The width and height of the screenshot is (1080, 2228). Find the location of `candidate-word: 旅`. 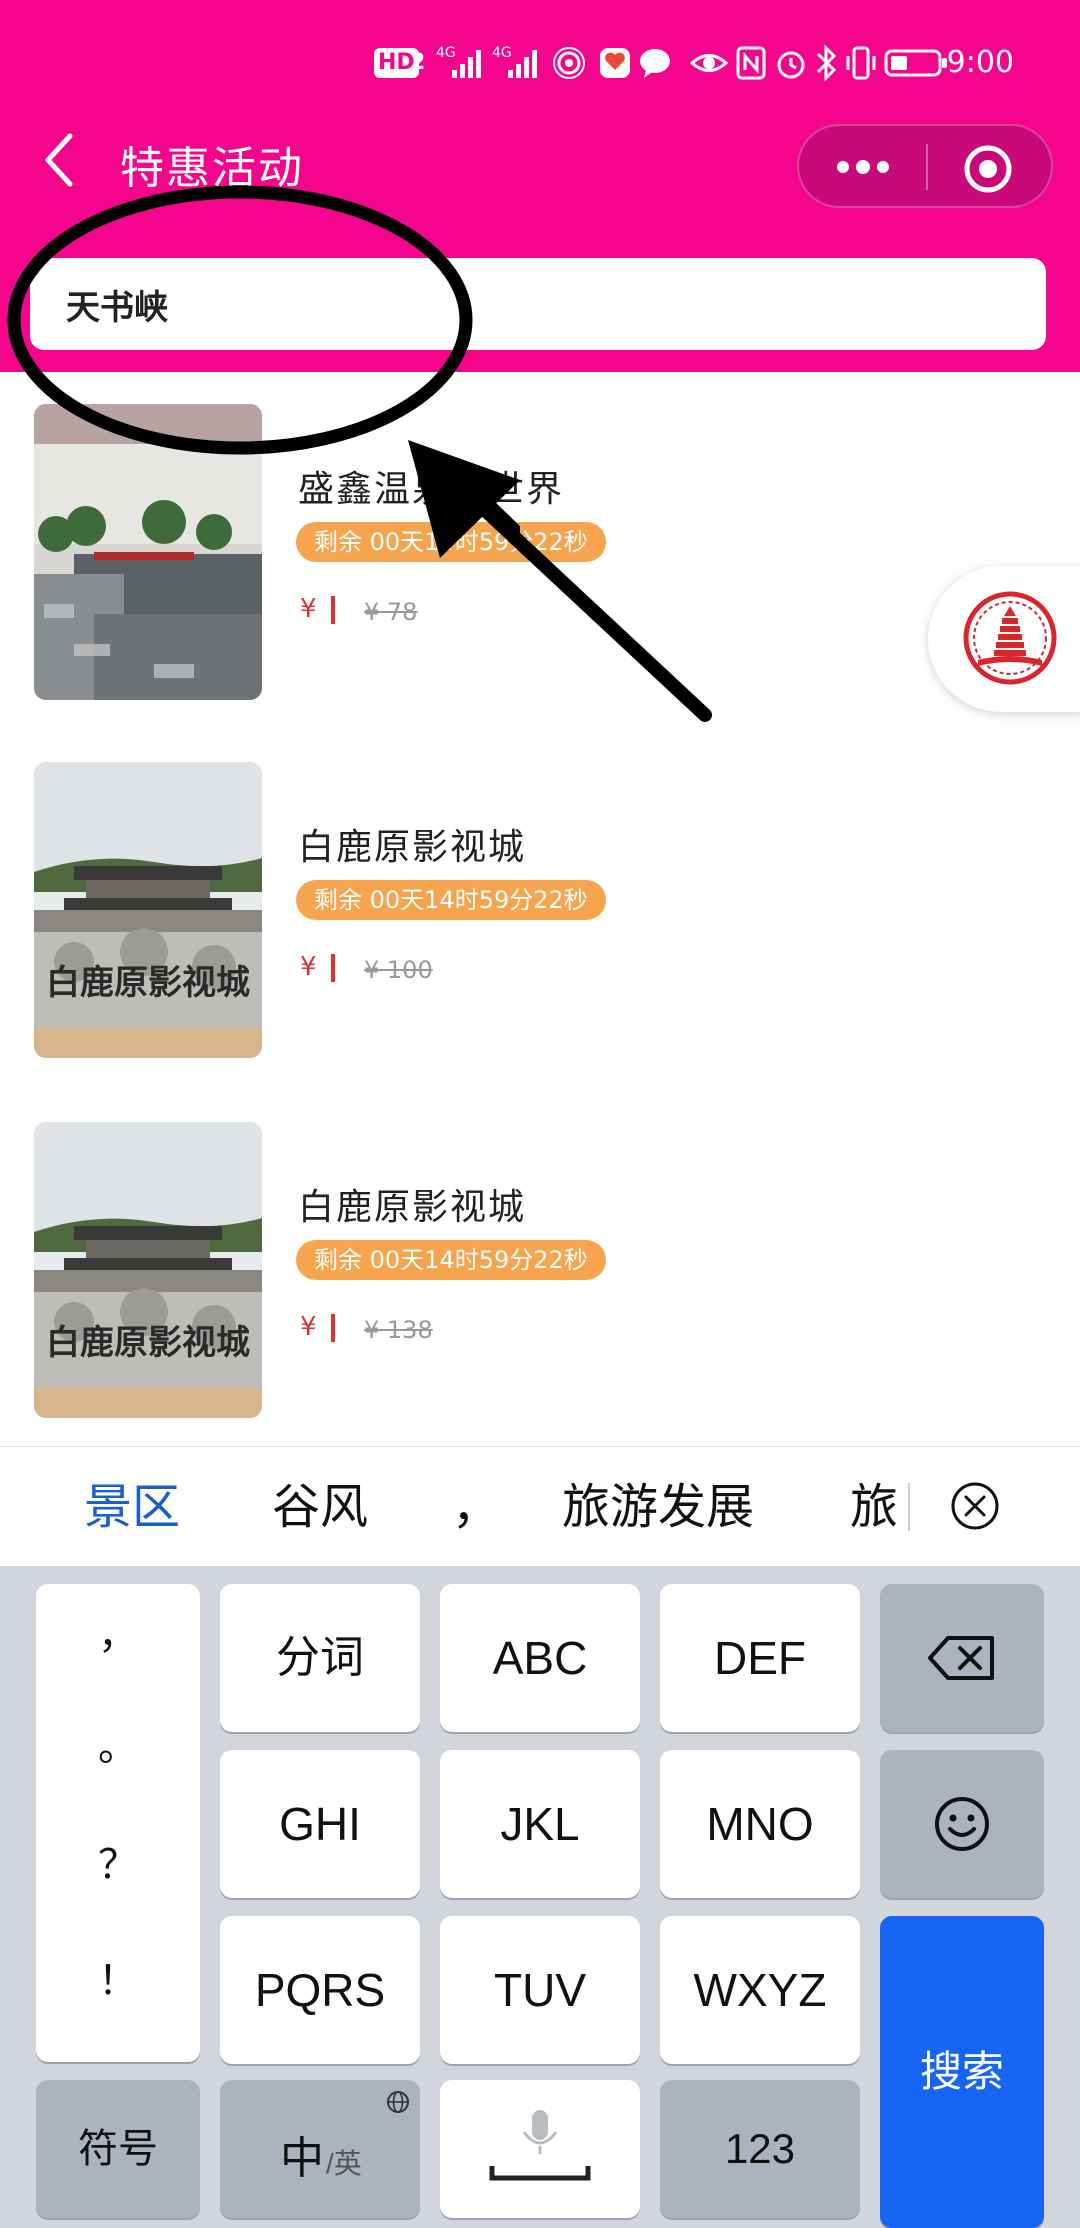

candidate-word: 旅 is located at coordinates (879, 1507).